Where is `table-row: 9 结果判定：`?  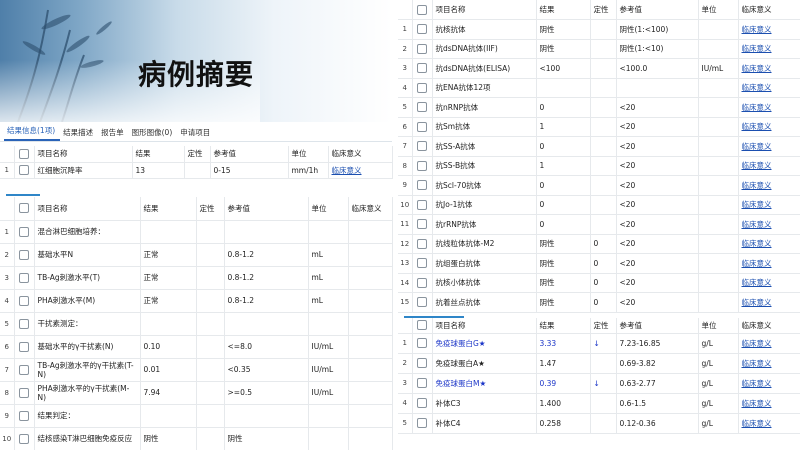 table-row: 9 结果判定： is located at coordinates (196, 416).